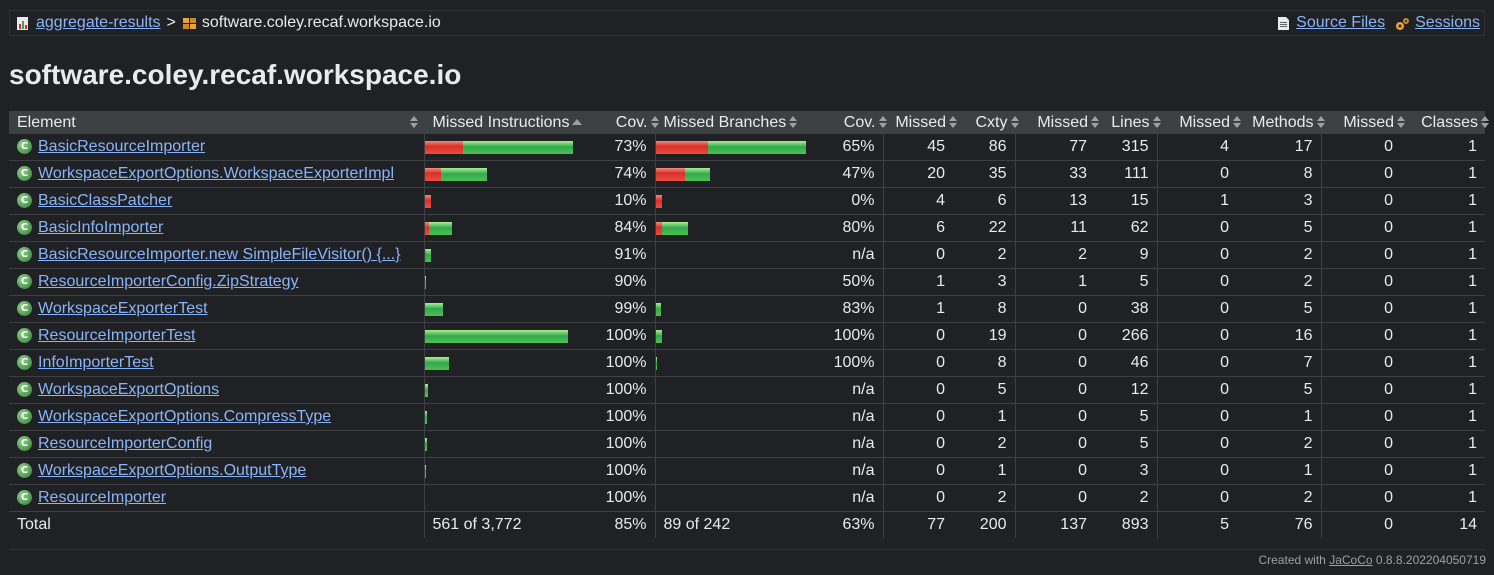 The image size is (1494, 575). What do you see at coordinates (1126, 147) in the screenshot?
I see `lines: 315` at bounding box center [1126, 147].